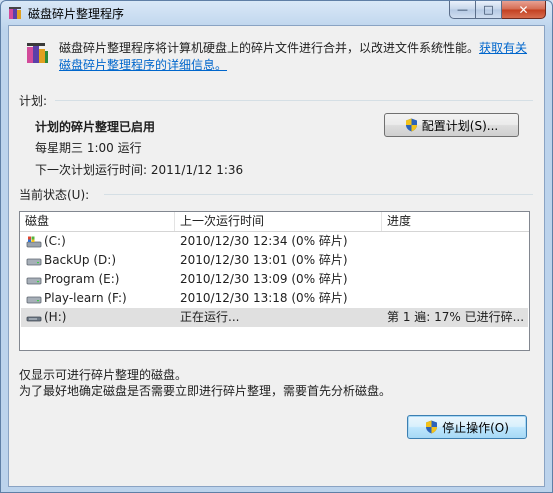 This screenshot has height=493, width=553. What do you see at coordinates (264, 298) in the screenshot?
I see `last-run-cell: 2010/12/30 13:18 (0% 碎片)` at bounding box center [264, 298].